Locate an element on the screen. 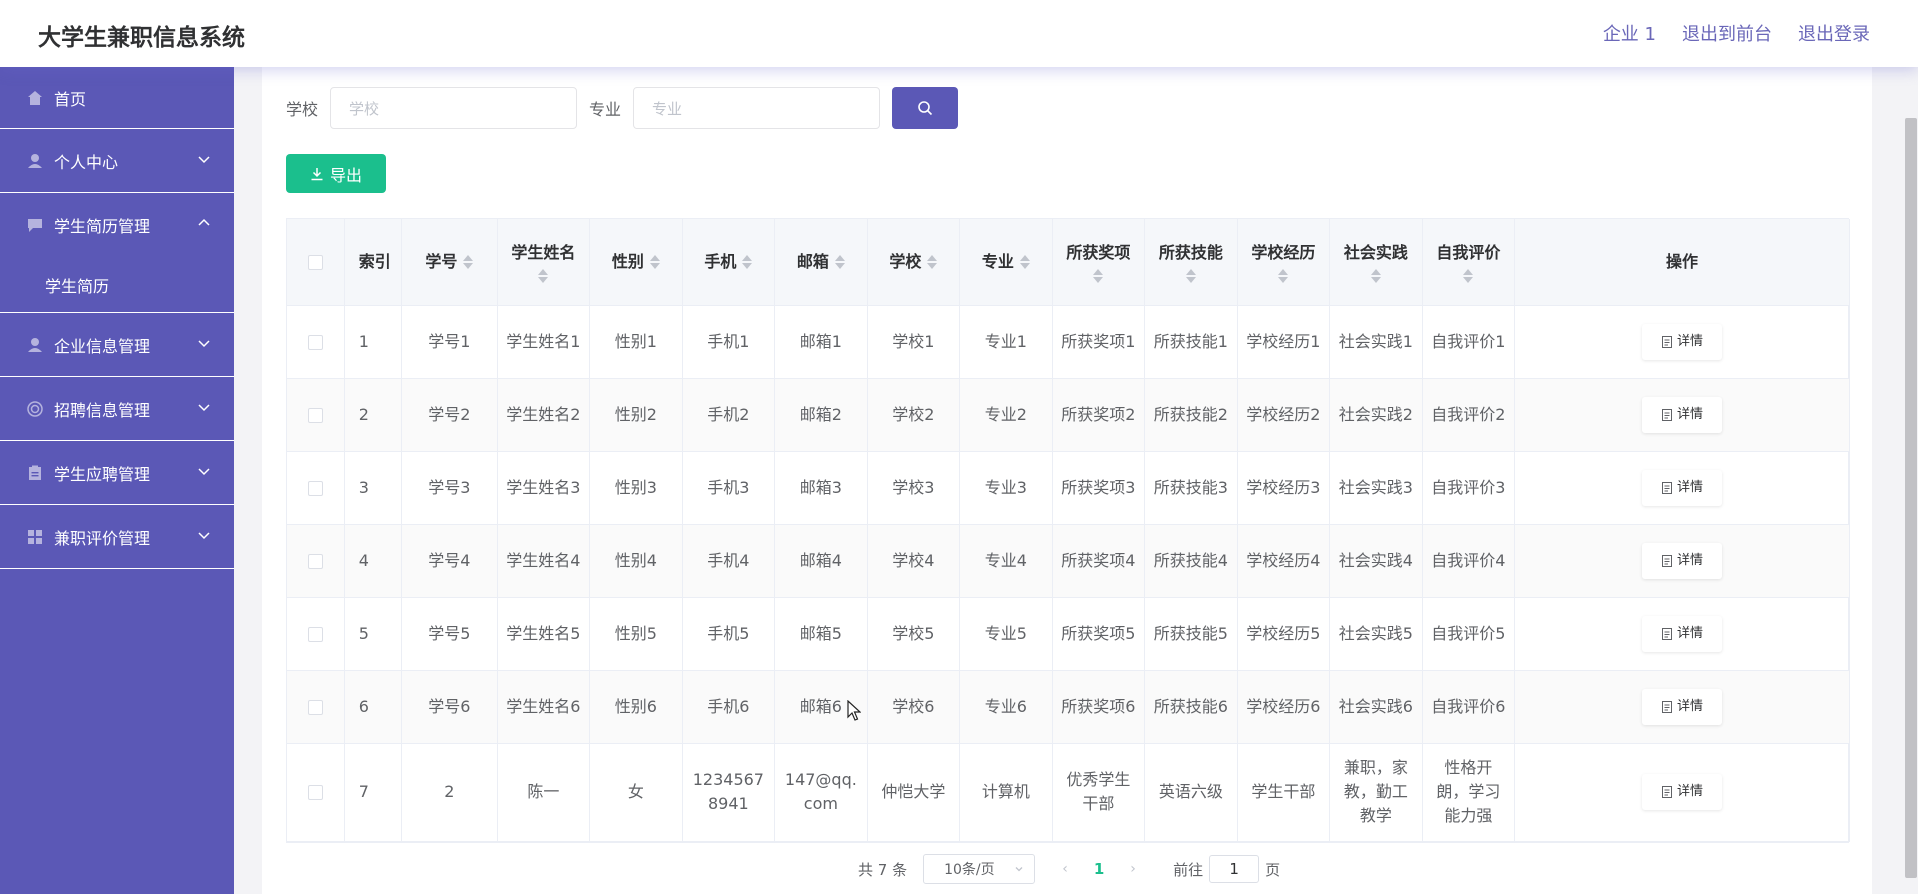 This screenshot has height=894, width=1918. sidebar-subitem-resume: 学生简历 is located at coordinates (117, 285).